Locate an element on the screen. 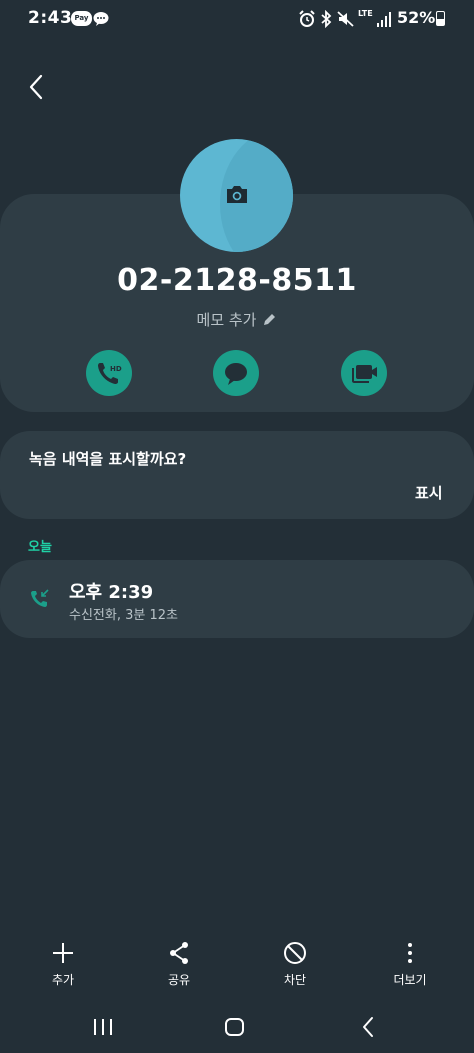  share-icon is located at coordinates (179, 953).